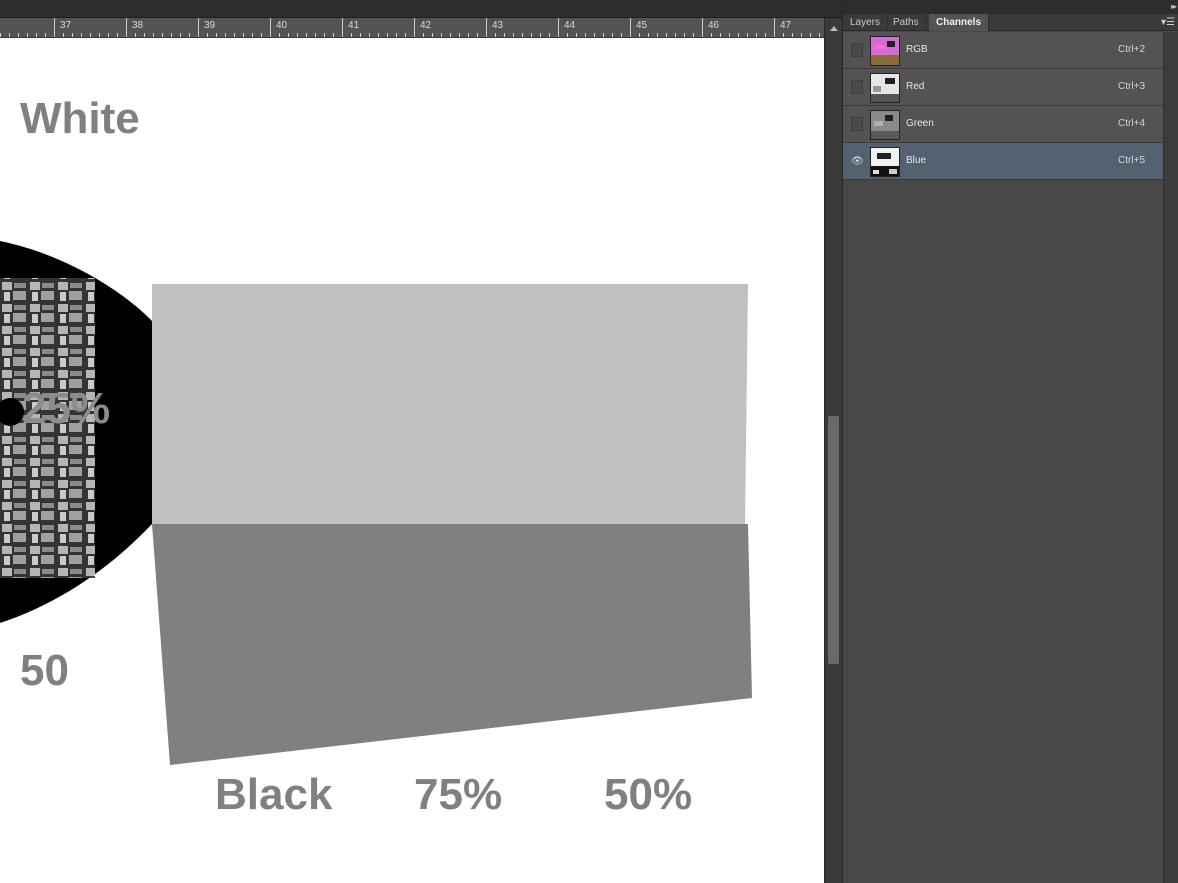 This screenshot has width=1178, height=883. Describe the element at coordinates (80, 118) in the screenshot. I see `canvas-label-white: White` at that location.